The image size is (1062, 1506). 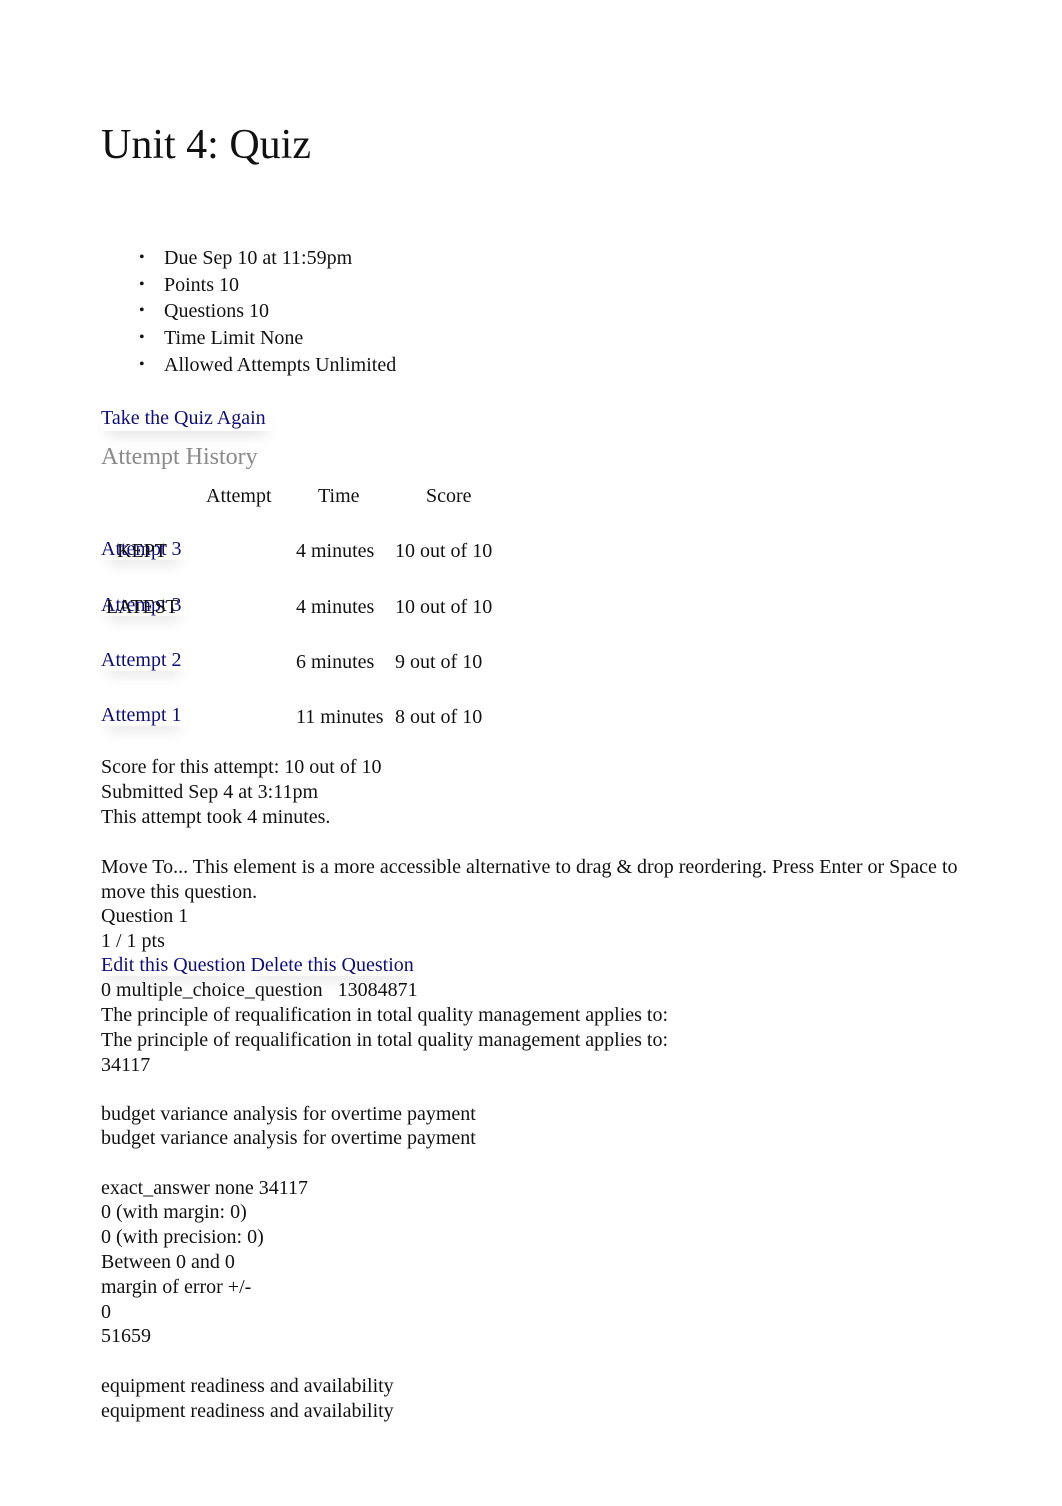 What do you see at coordinates (439, 662) in the screenshot?
I see `attempt-score: 9 out of 10` at bounding box center [439, 662].